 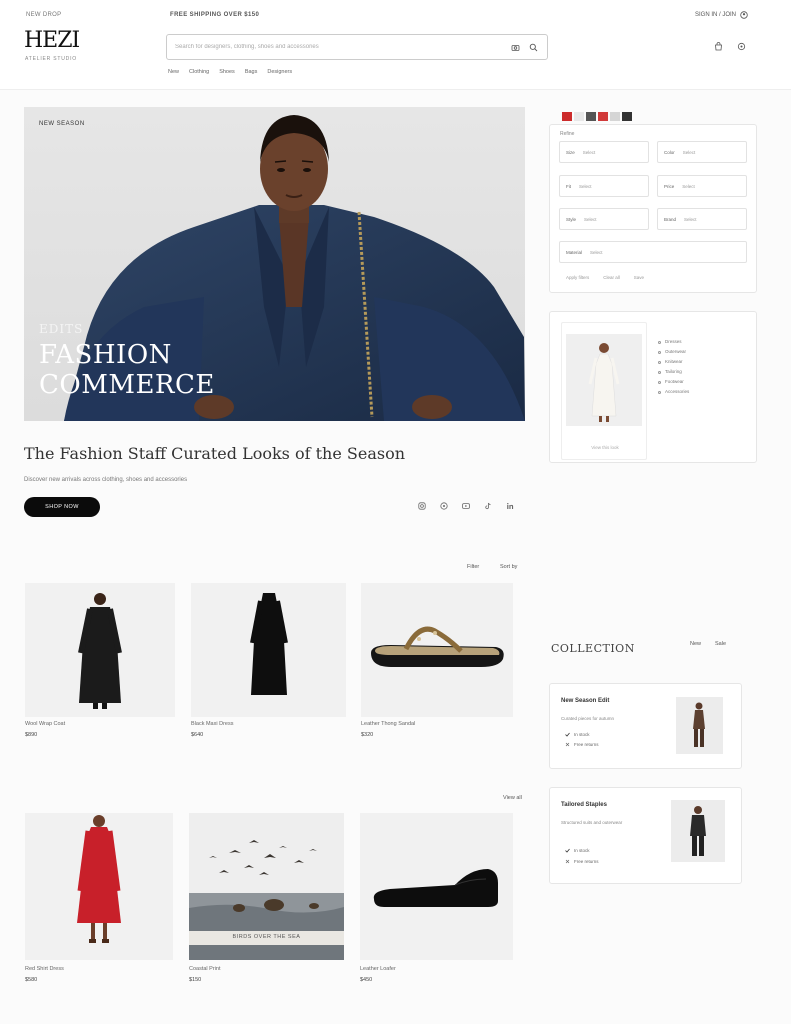 What do you see at coordinates (473, 567) in the screenshot?
I see `filter-link: Filter` at bounding box center [473, 567].